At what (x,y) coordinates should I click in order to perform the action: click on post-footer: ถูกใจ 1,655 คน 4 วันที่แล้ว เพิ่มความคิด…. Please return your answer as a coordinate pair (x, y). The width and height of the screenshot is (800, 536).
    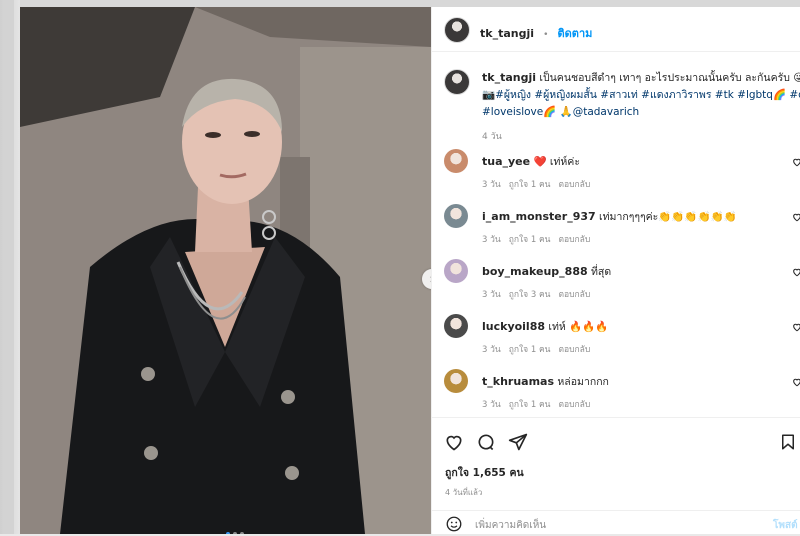
    Looking at the image, I should click on (616, 476).